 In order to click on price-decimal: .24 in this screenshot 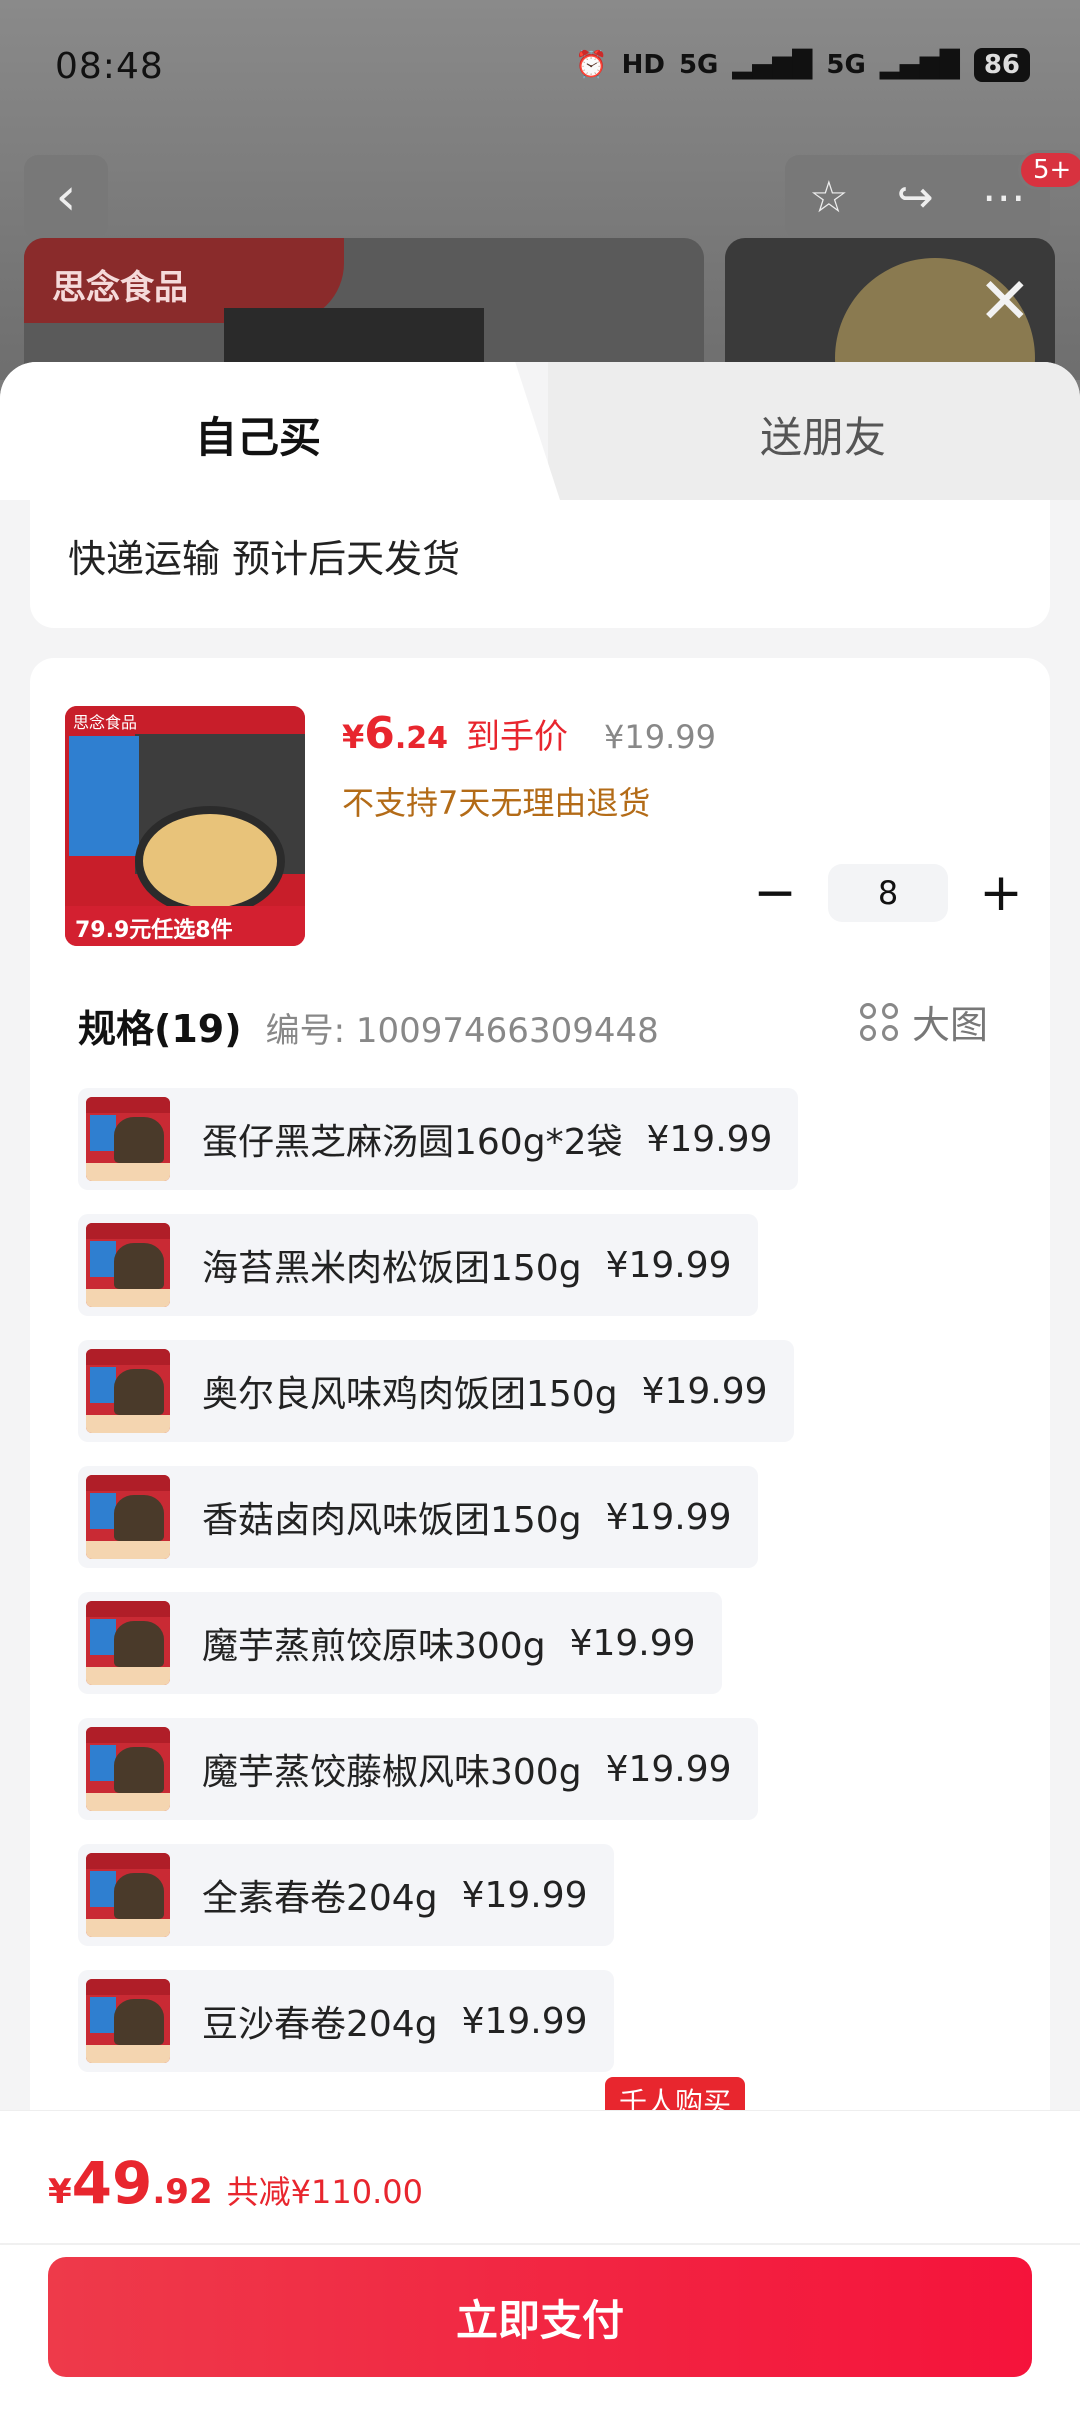, I will do `click(421, 738)`.